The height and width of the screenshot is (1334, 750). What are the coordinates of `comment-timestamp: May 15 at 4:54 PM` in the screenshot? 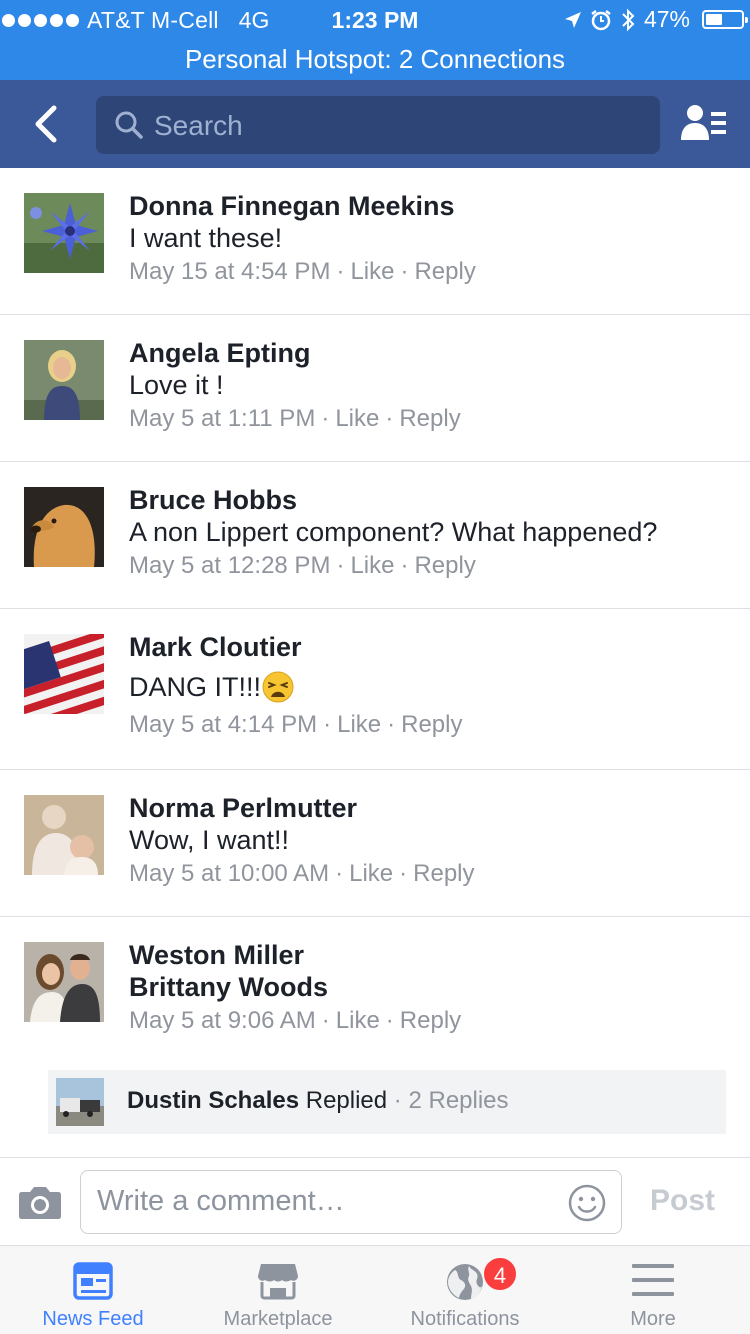 It's located at (230, 271).